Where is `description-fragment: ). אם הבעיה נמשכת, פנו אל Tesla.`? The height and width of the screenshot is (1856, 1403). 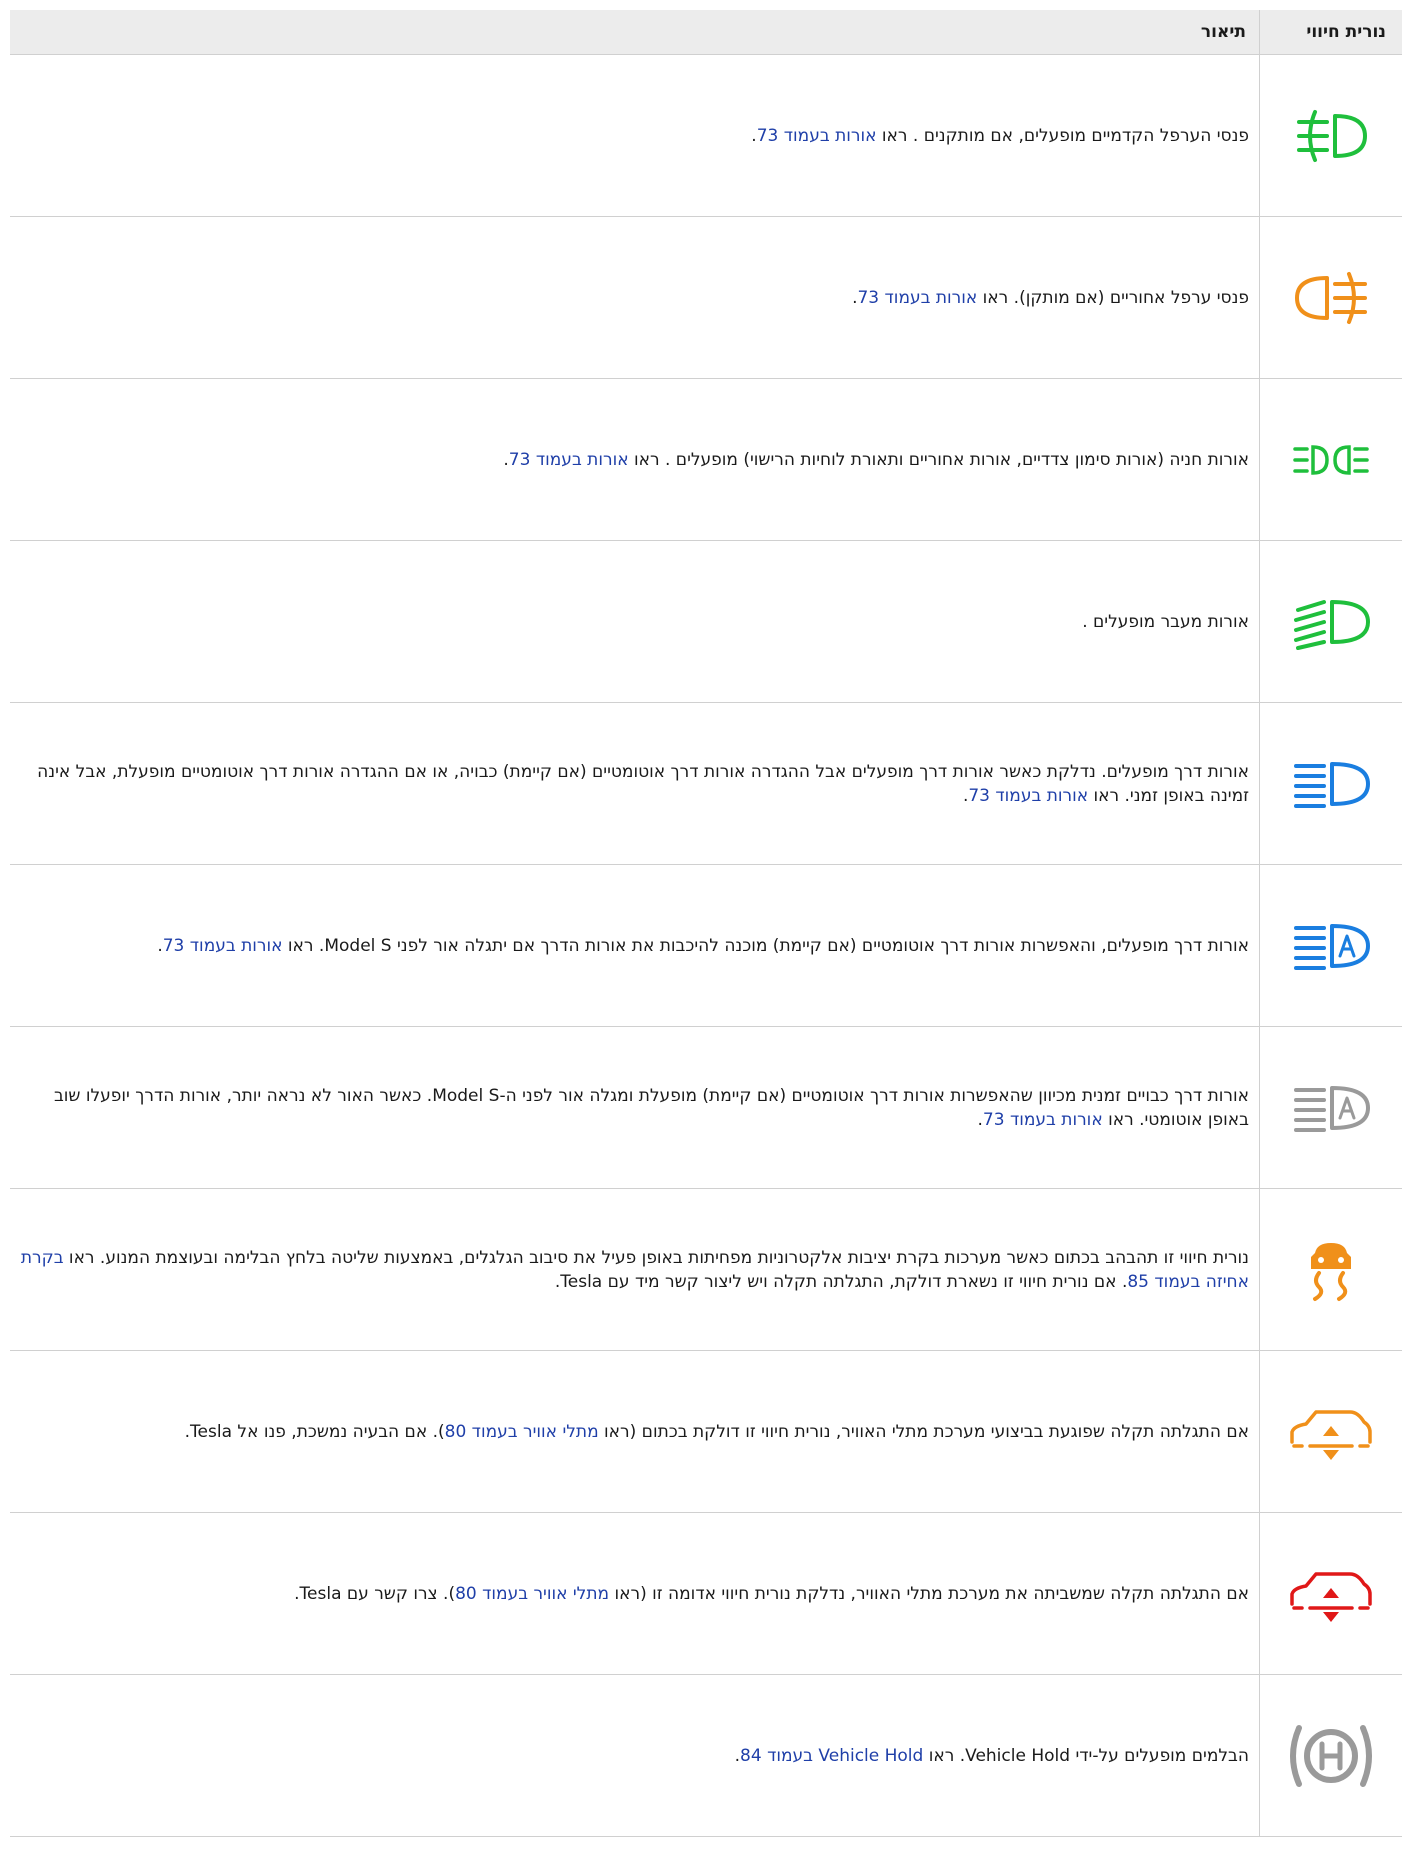
description-fragment: ). אם הבעיה נמשכת, פנו אל Tesla. is located at coordinates (314, 1431).